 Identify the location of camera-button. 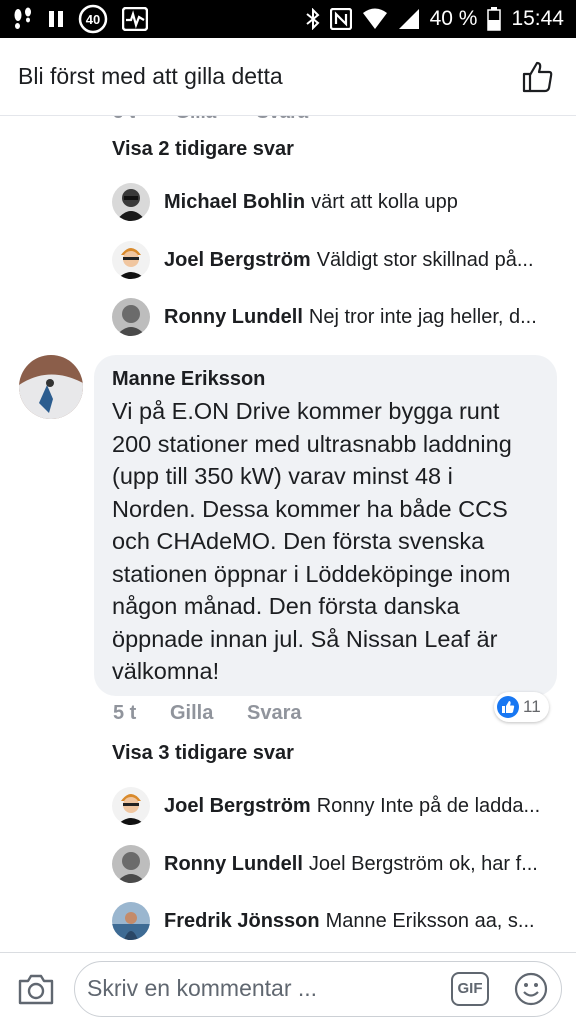
(36, 989).